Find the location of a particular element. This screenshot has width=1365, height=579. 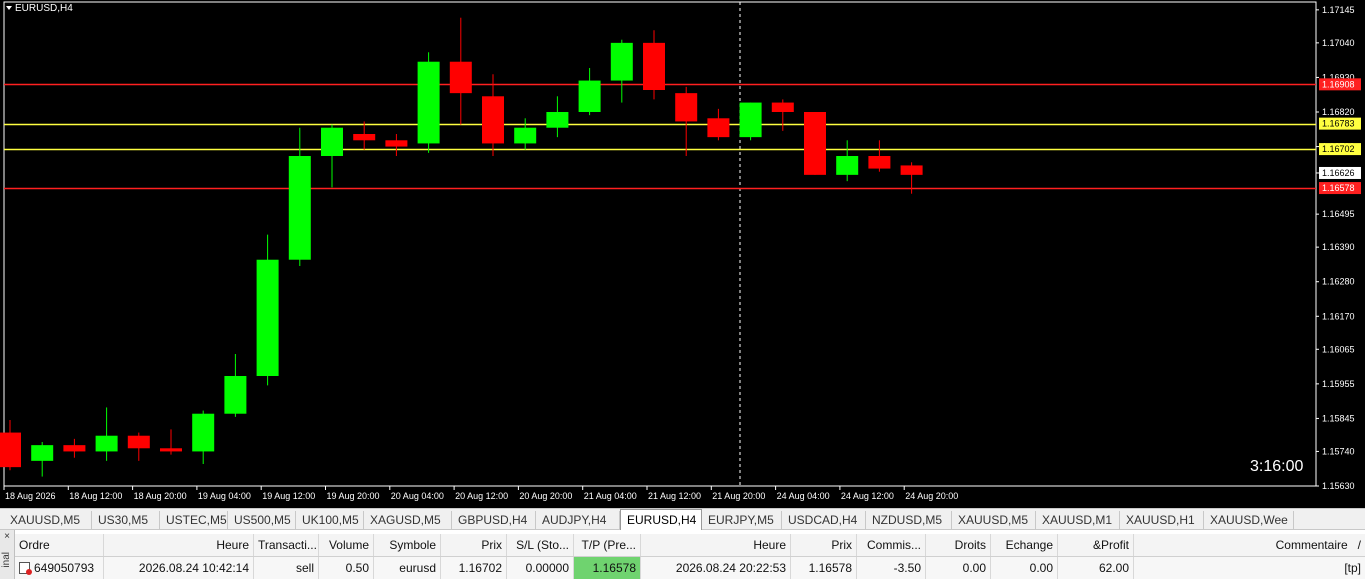

col-price: Prix is located at coordinates (474, 545).